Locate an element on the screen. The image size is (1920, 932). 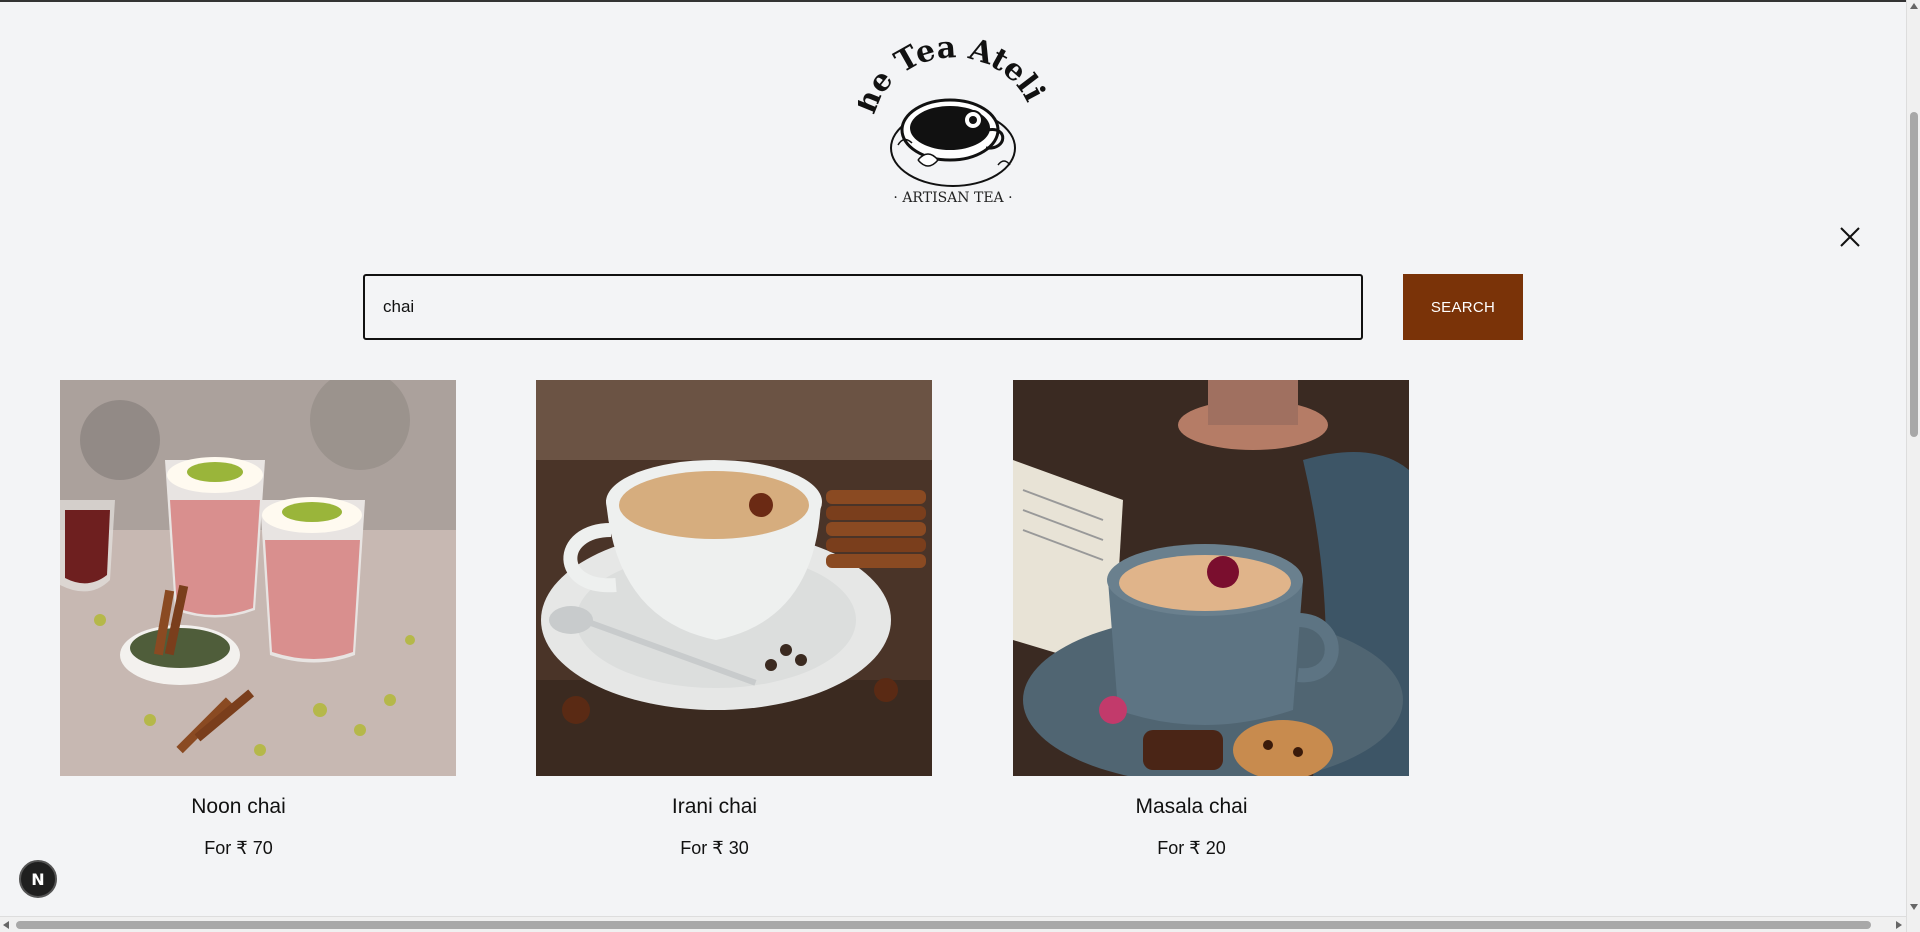
vertical-scrollbar is located at coordinates (1913, 466).